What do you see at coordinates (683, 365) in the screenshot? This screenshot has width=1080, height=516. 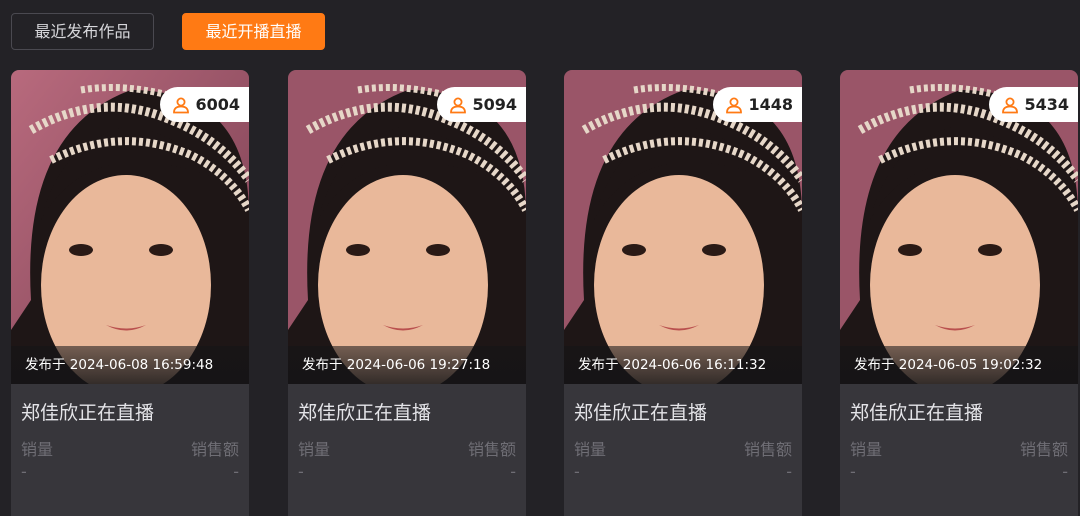 I see `publish-time: 发布于 2024-06-06 16:11:32` at bounding box center [683, 365].